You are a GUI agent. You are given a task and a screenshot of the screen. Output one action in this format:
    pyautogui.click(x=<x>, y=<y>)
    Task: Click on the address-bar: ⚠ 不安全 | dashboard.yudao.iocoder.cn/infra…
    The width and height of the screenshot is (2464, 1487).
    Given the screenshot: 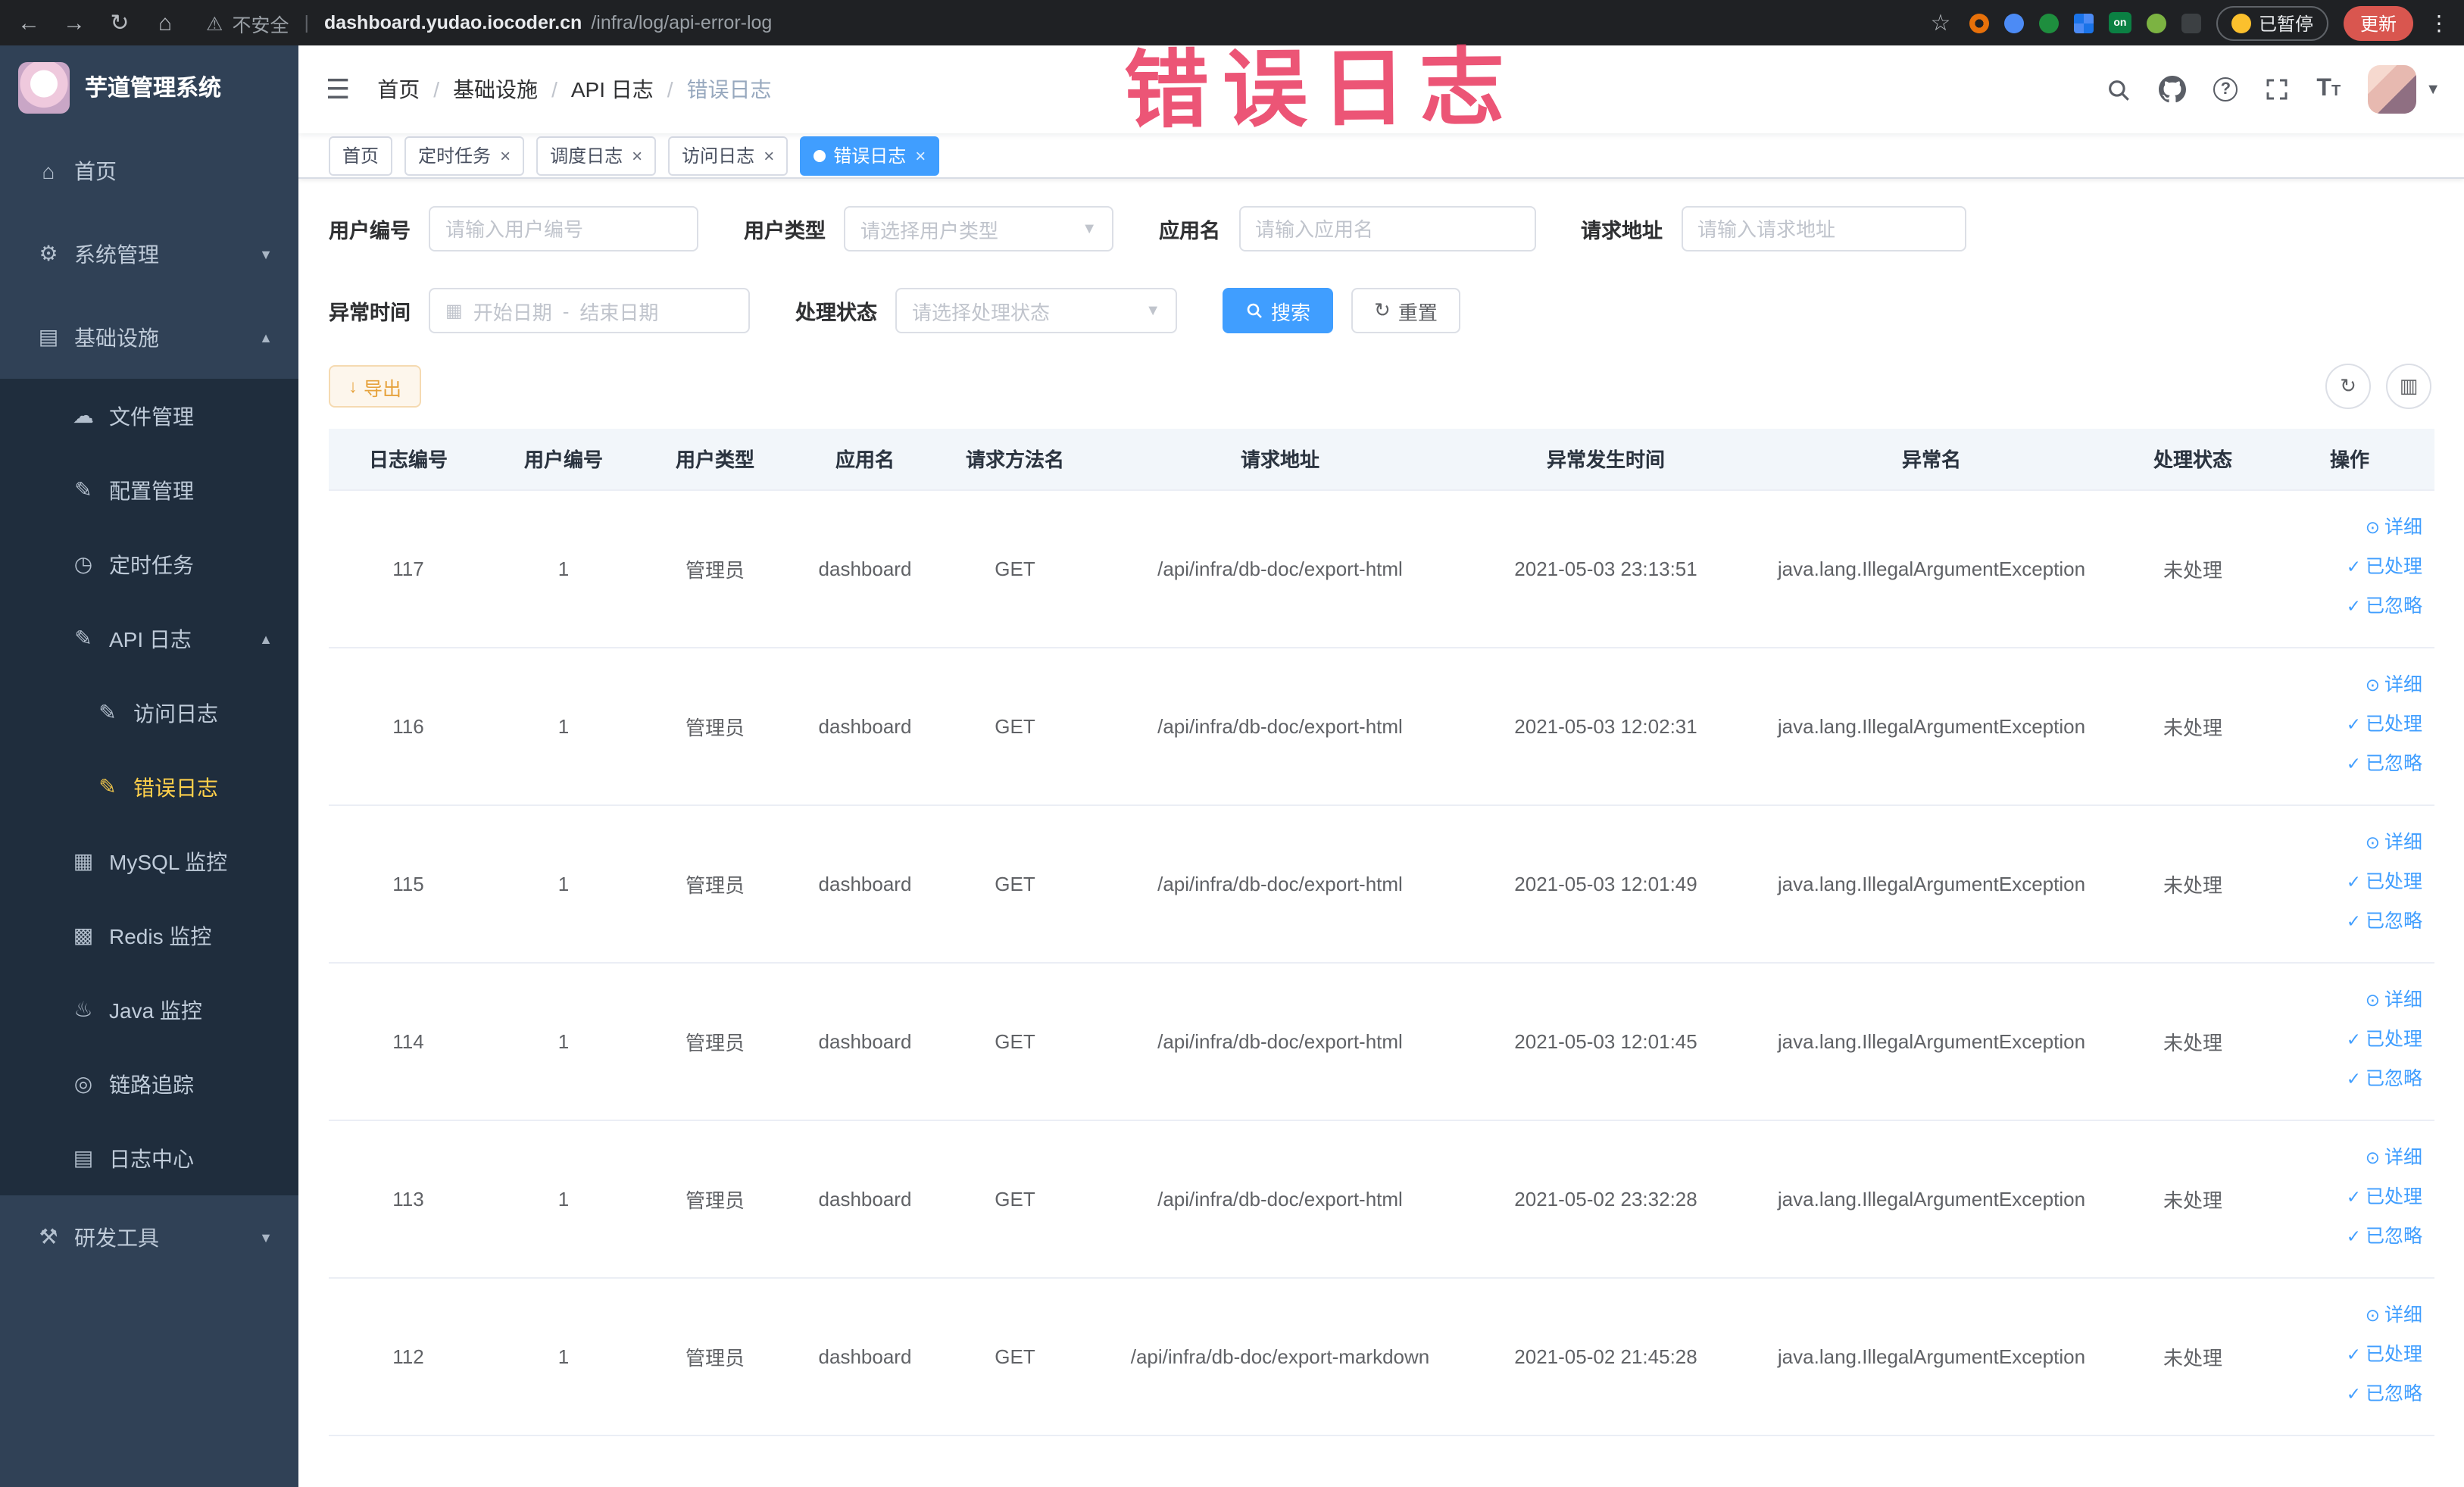 What is the action you would take?
    pyautogui.click(x=489, y=22)
    